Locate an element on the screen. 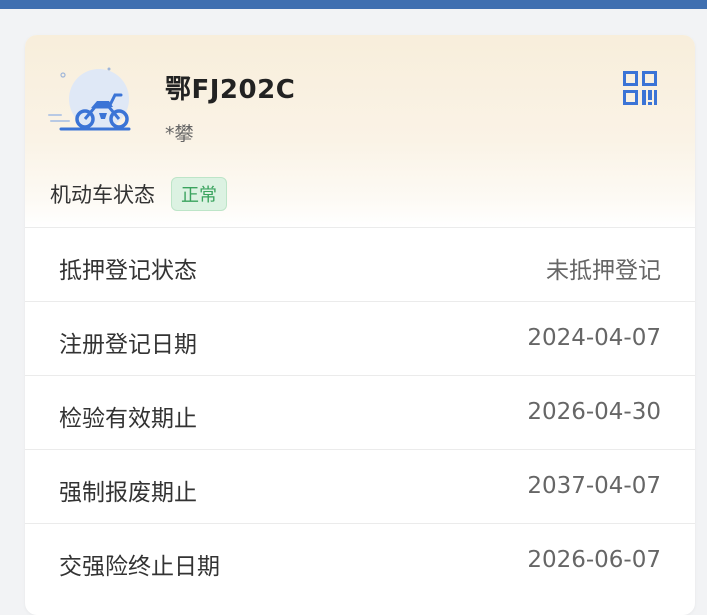  detail-value: 2026-04-30 is located at coordinates (594, 412).